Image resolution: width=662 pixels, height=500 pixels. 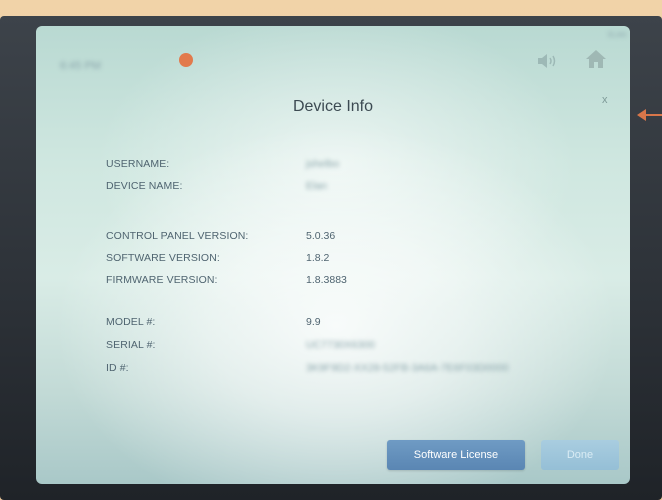 What do you see at coordinates (318, 258) in the screenshot?
I see `software-version-value: 1.8.2` at bounding box center [318, 258].